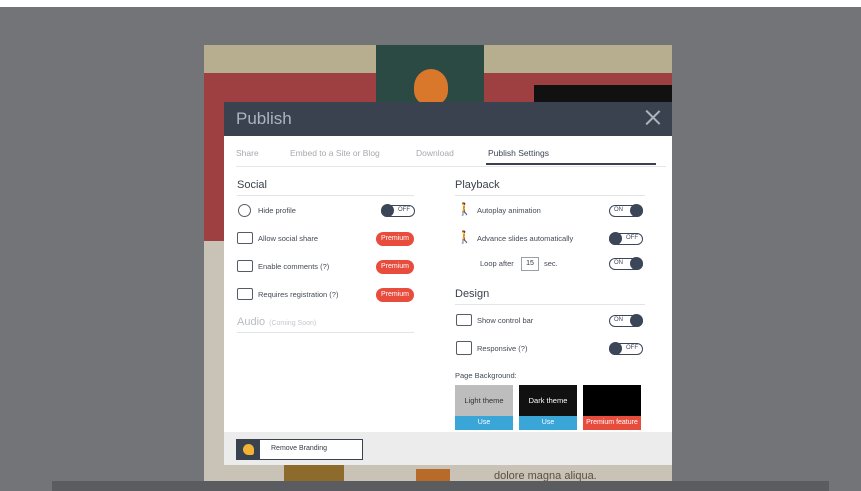 Image resolution: width=861 pixels, height=491 pixels. What do you see at coordinates (264, 118) in the screenshot?
I see `dialog-title: Publish` at bounding box center [264, 118].